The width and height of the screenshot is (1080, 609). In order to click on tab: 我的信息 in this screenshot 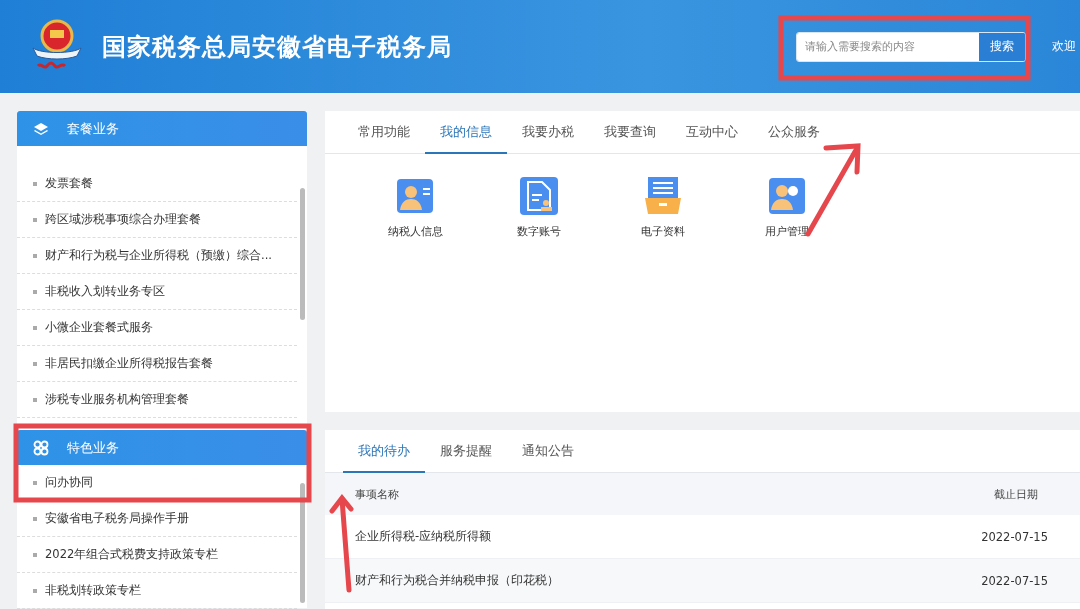, I will do `click(466, 132)`.